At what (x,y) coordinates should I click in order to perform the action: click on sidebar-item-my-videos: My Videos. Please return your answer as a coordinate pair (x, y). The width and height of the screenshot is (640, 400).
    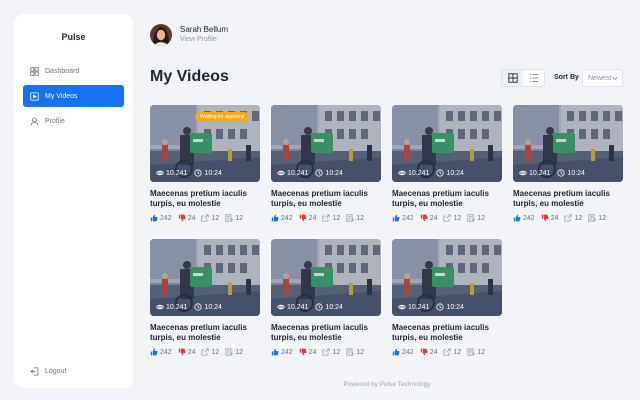
    Looking at the image, I should click on (73, 96).